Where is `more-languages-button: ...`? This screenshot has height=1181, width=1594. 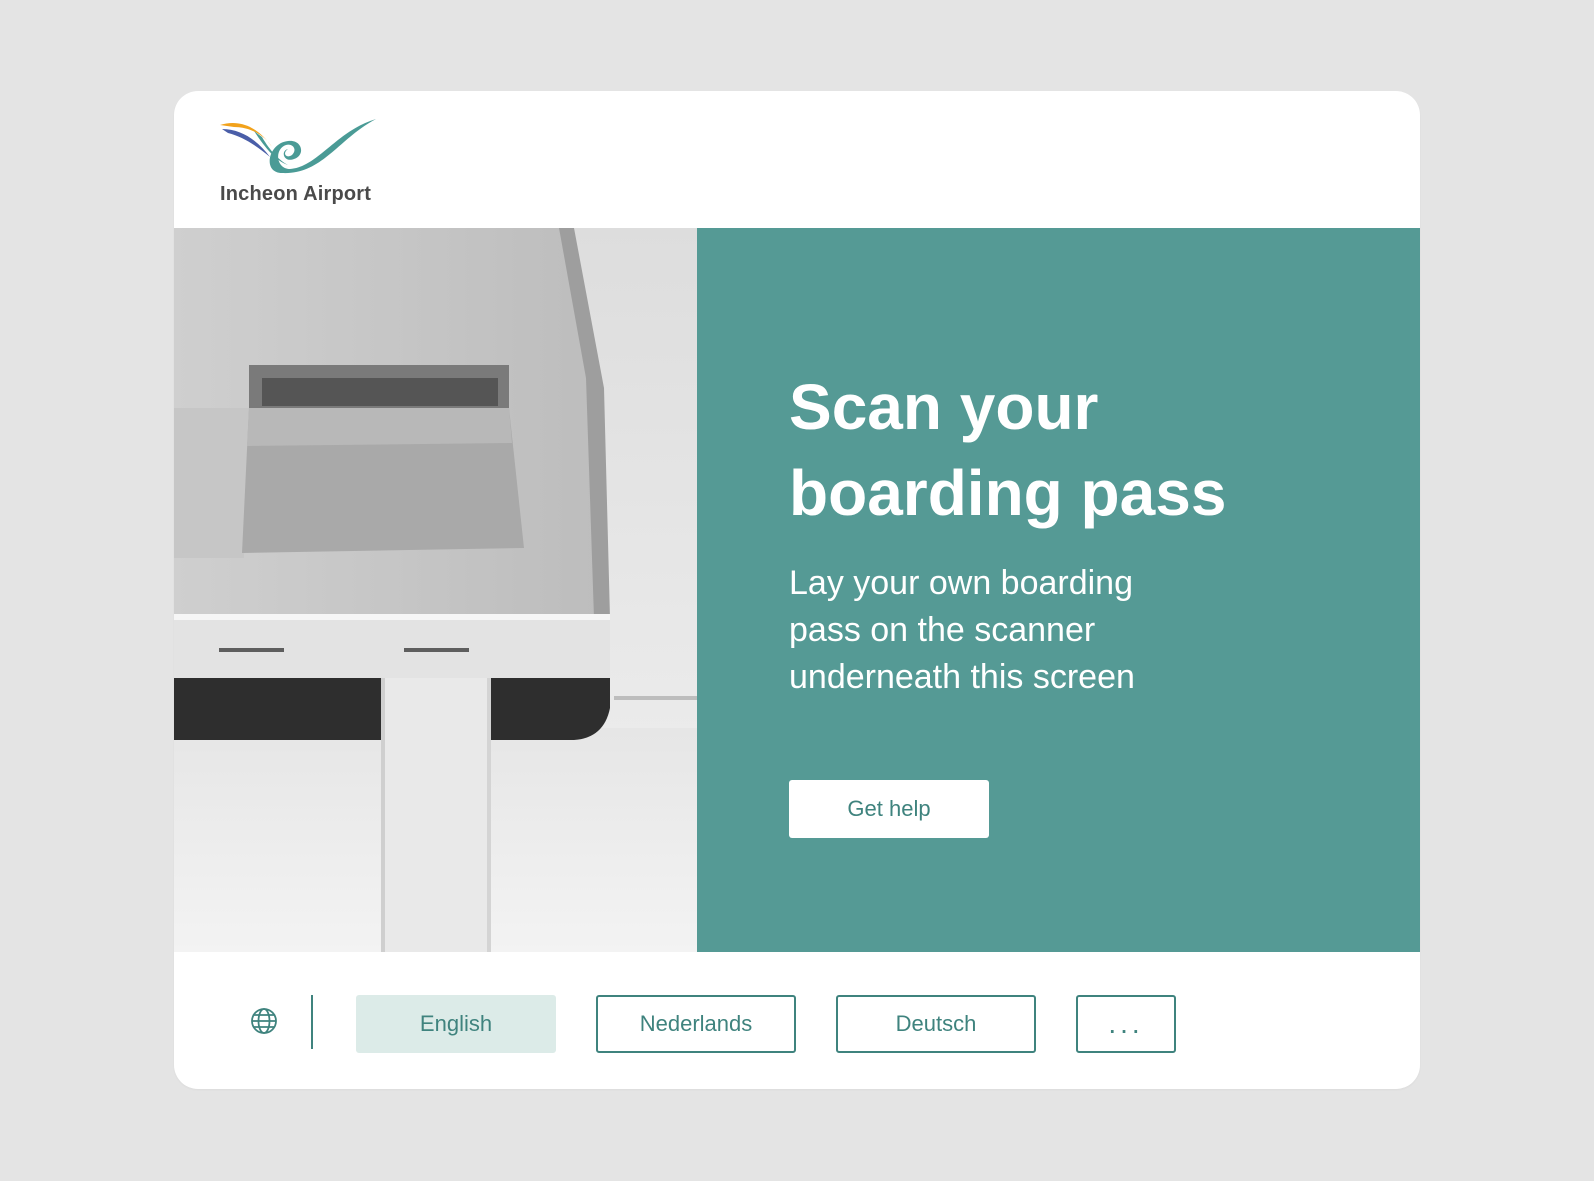
more-languages-button: ... is located at coordinates (1126, 1024).